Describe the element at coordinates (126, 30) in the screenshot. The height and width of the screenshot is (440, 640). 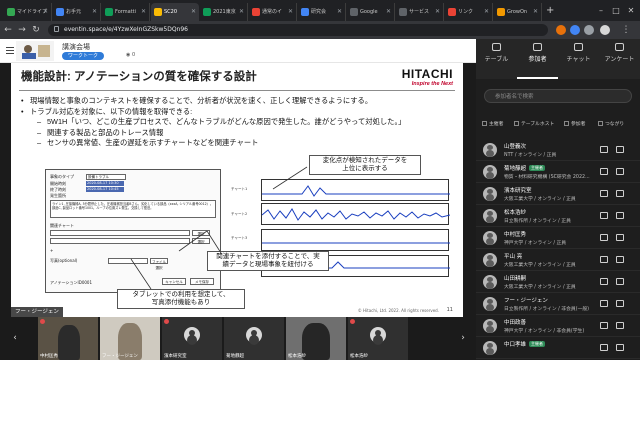
I see `url-text: eventin.space/e/4YzwXeInGZSkw5DQn96` at that location.